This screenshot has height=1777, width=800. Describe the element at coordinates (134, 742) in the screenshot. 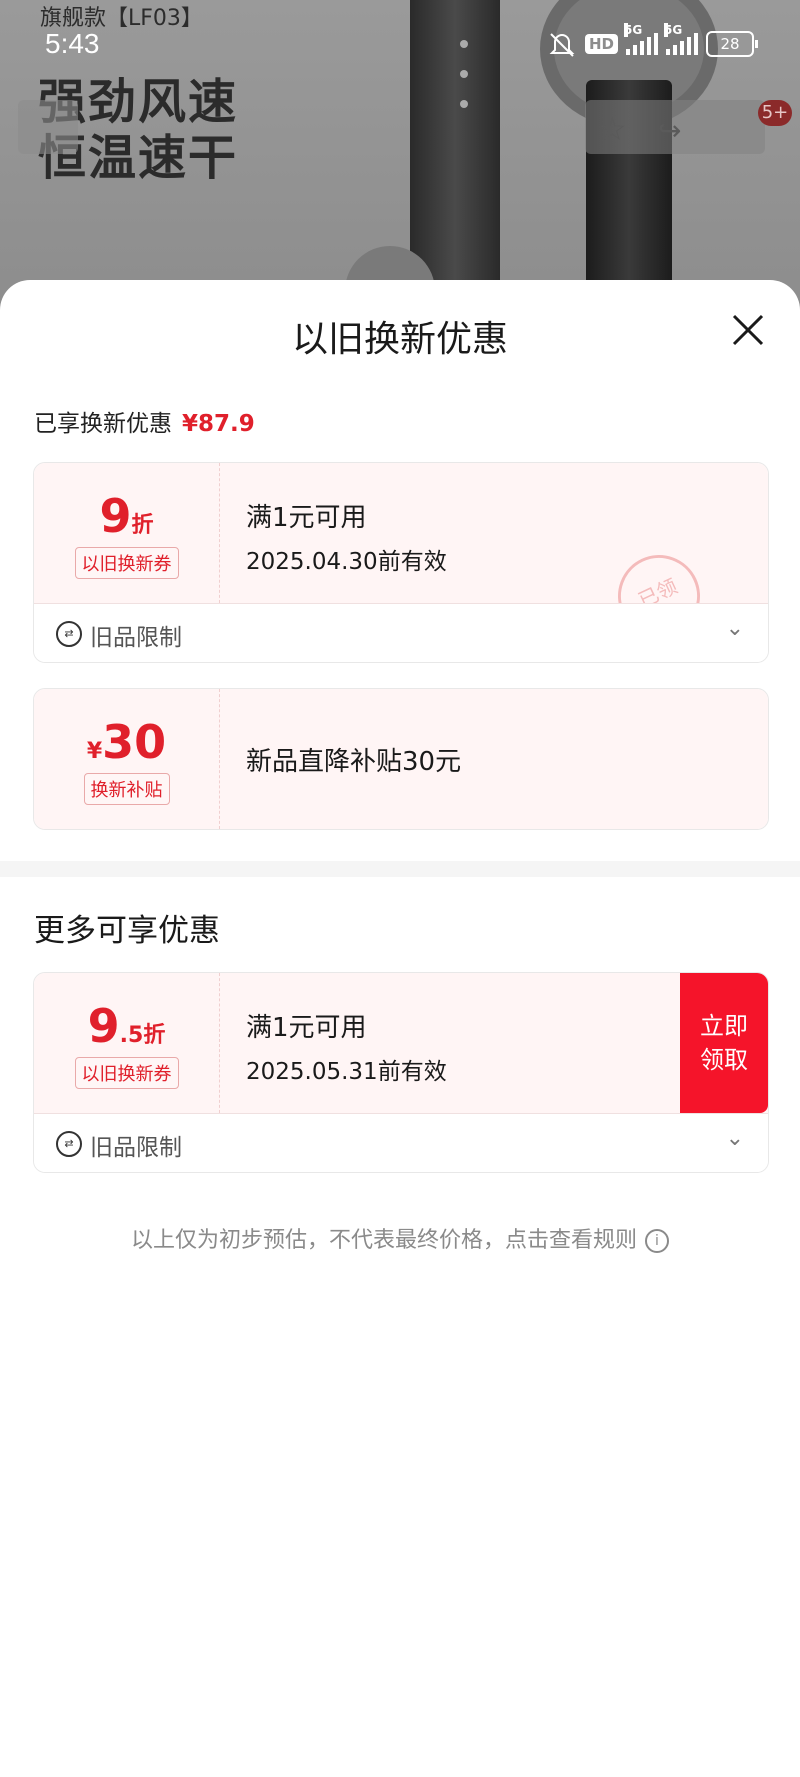

I see `coupon-value: 30` at that location.